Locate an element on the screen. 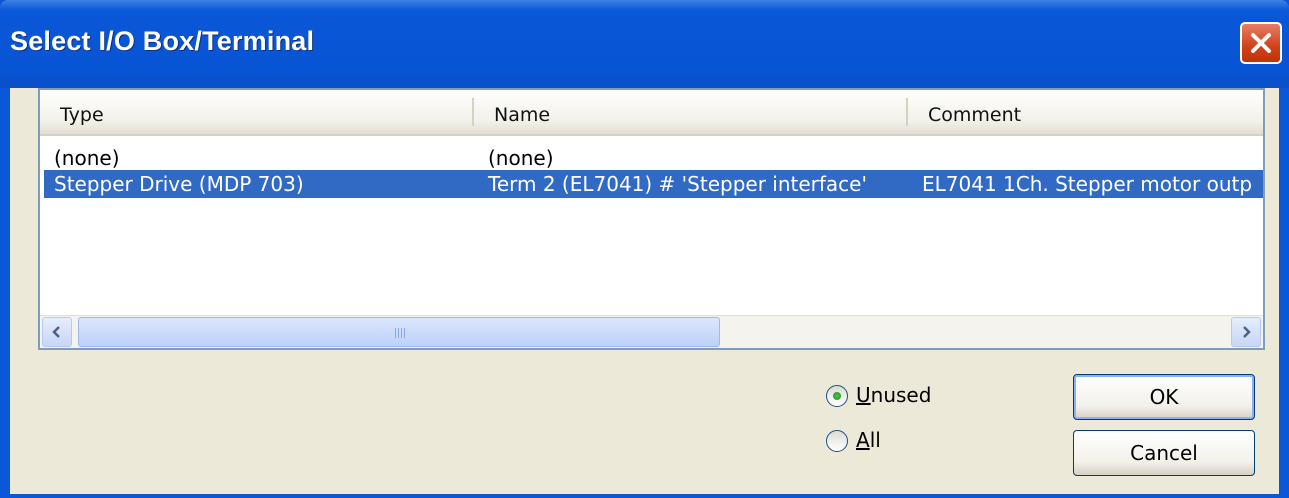 This screenshot has width=1289, height=498. scroll-thumb is located at coordinates (399, 332).